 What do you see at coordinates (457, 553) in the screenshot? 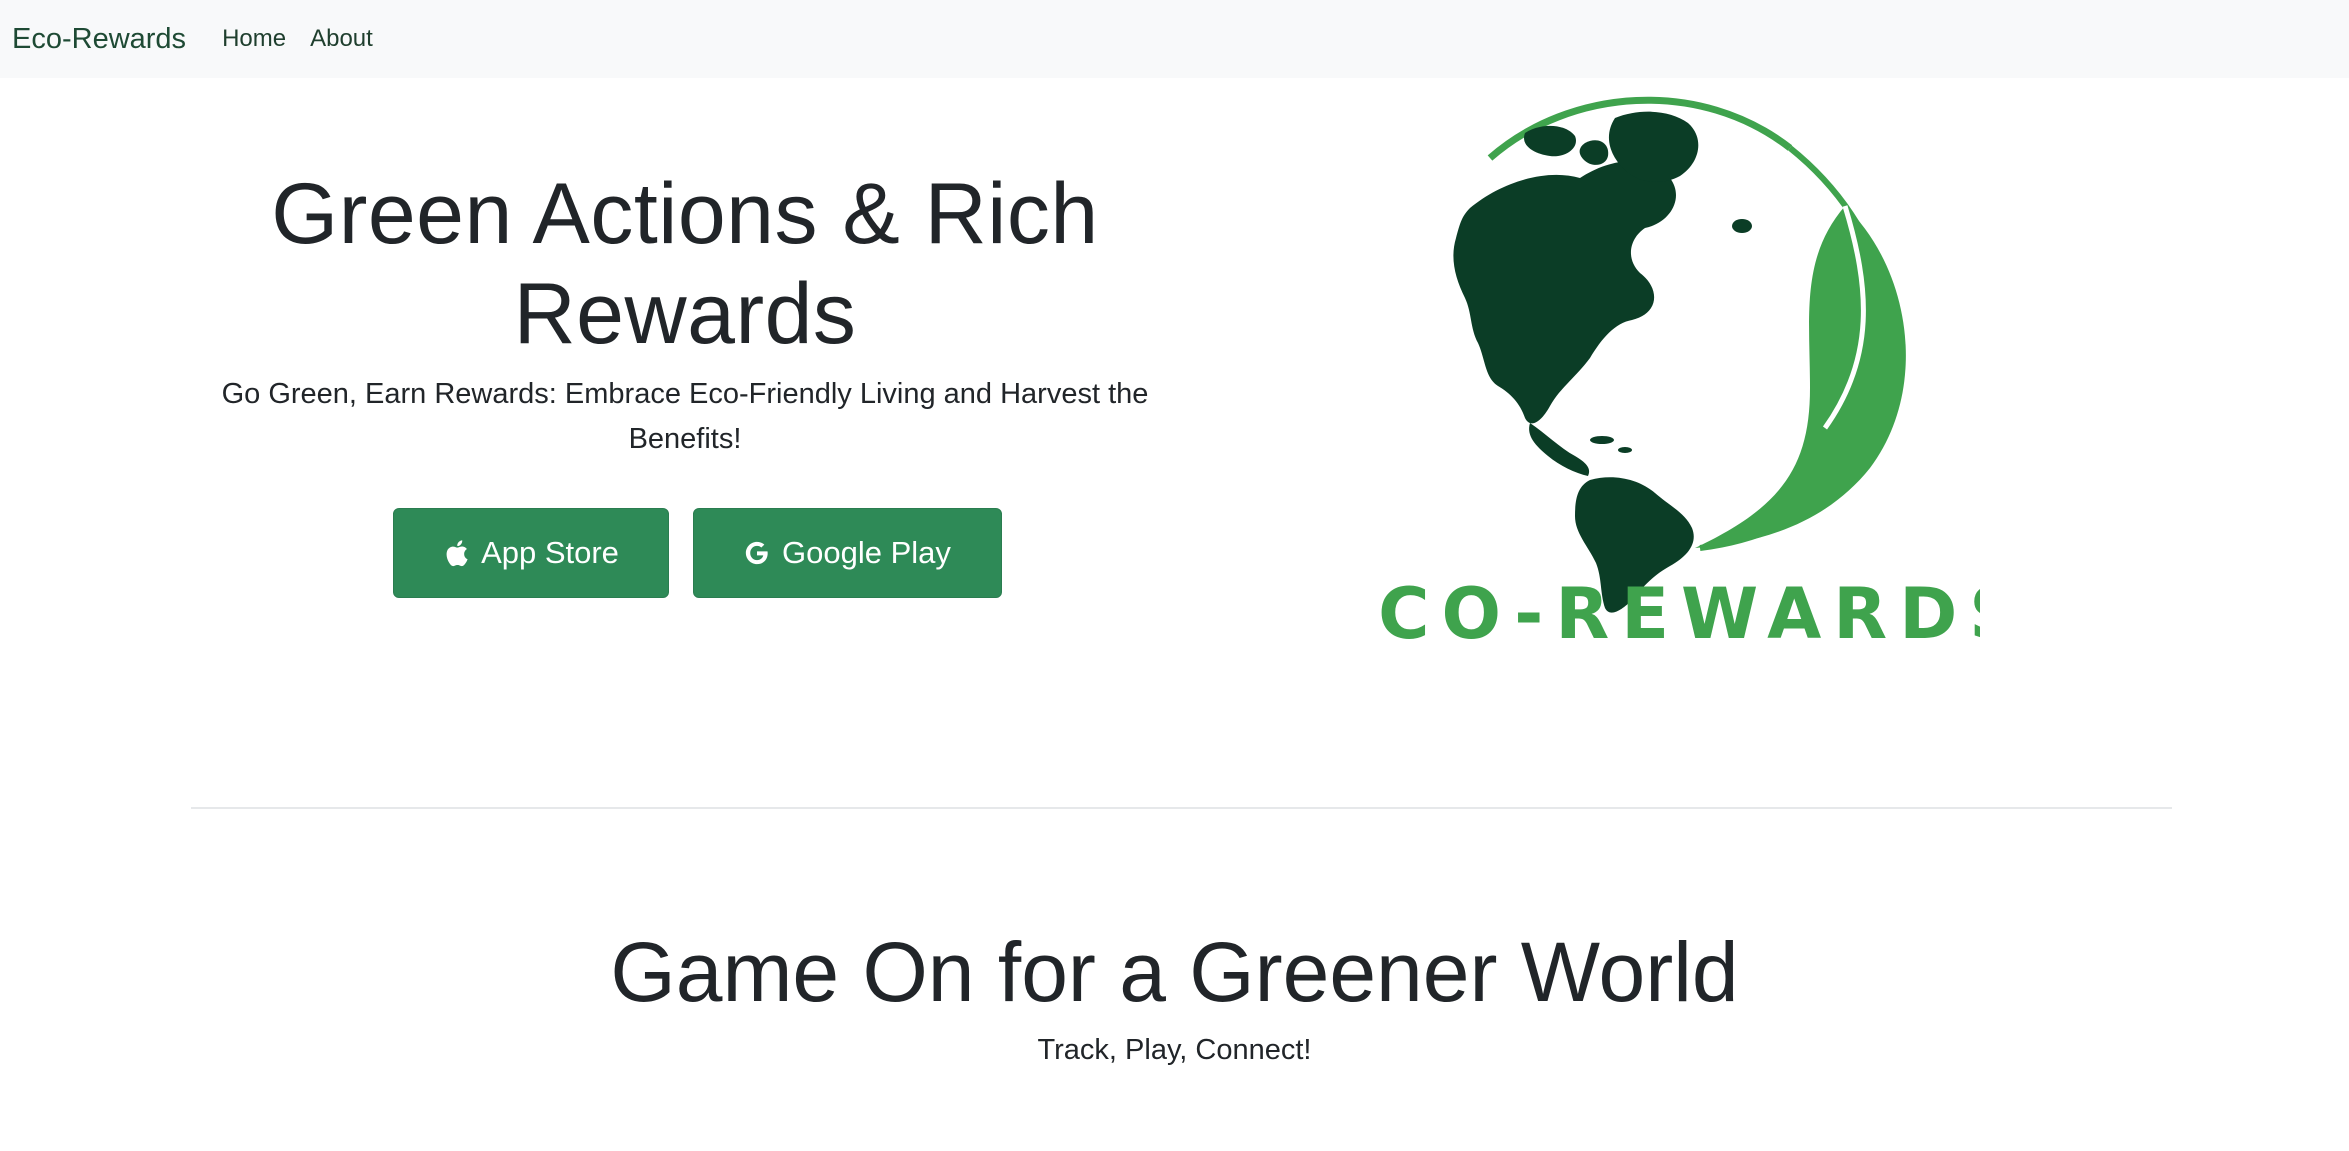
I see `apple-icon` at bounding box center [457, 553].